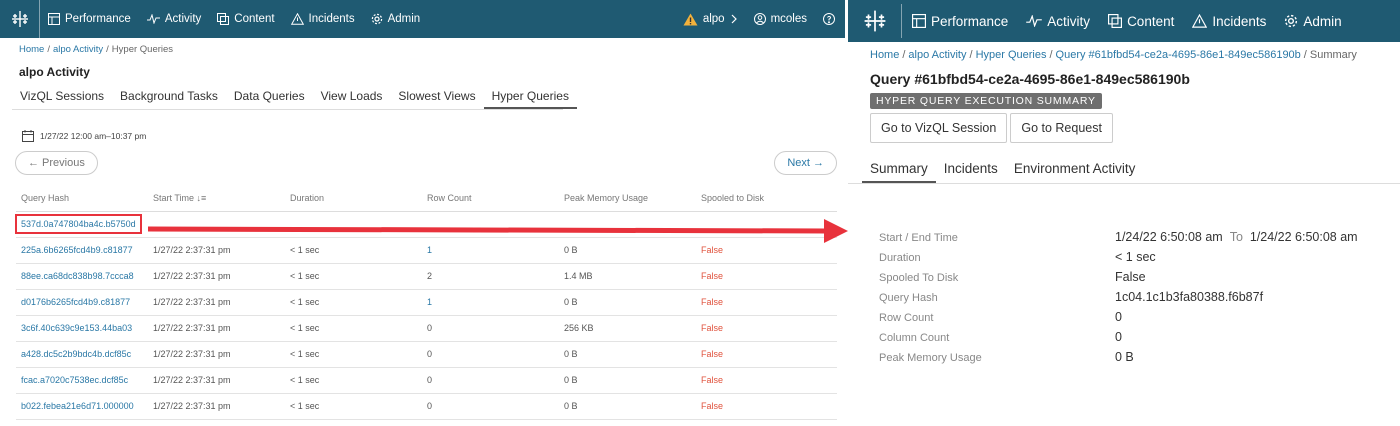  What do you see at coordinates (221, 198) in the screenshot?
I see `col-start-time: Start Time ↓≡` at bounding box center [221, 198].